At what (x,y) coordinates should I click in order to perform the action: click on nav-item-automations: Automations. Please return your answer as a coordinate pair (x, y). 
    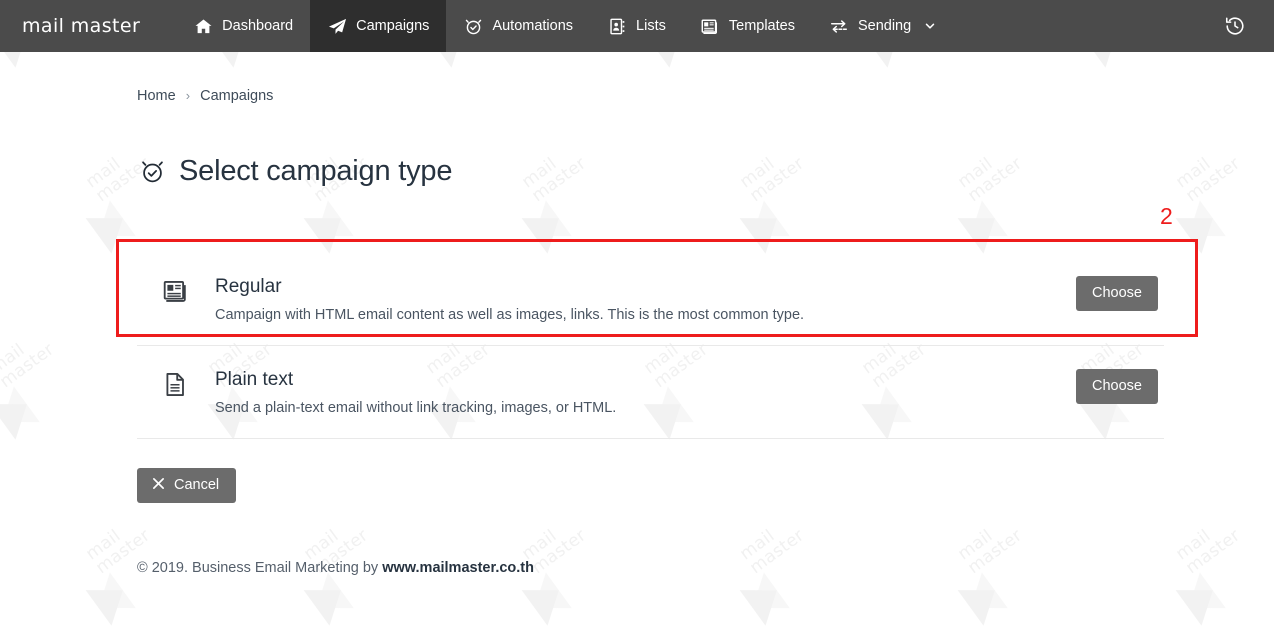
    Looking at the image, I should click on (518, 26).